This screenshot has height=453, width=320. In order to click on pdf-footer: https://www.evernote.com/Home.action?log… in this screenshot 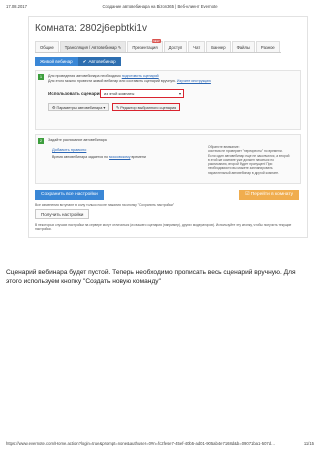, I will do `click(160, 445)`.